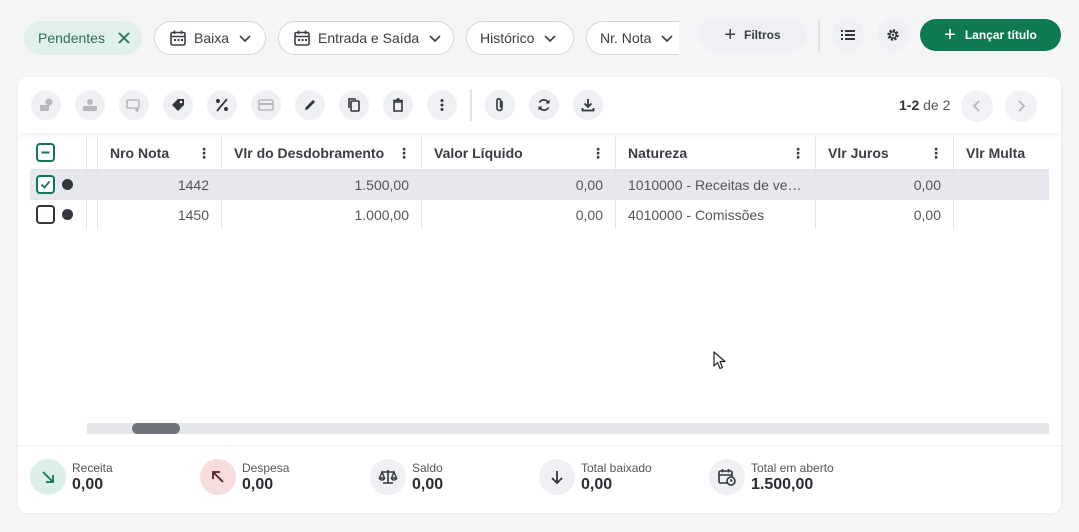  What do you see at coordinates (382, 184) in the screenshot?
I see `cell-vlr-desdobramento-text: 1.500,00` at bounding box center [382, 184].